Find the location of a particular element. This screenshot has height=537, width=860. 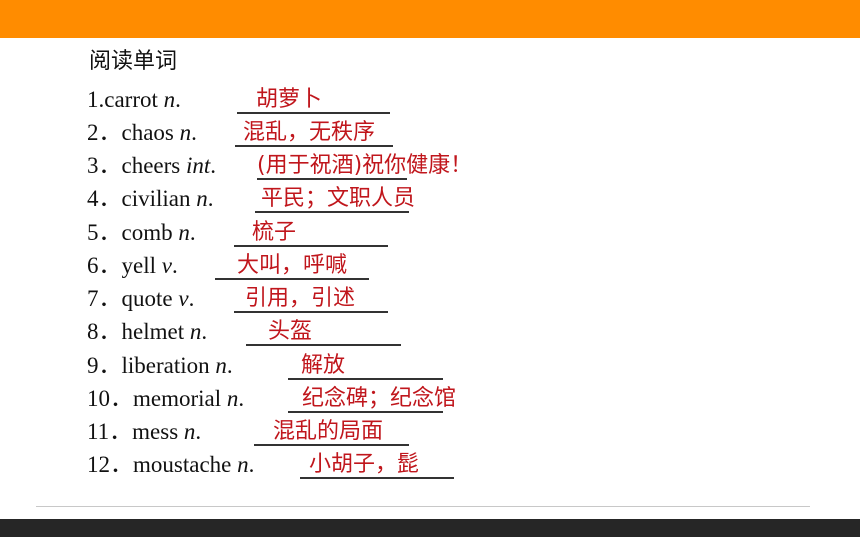

item-word: moustache is located at coordinates (182, 464).